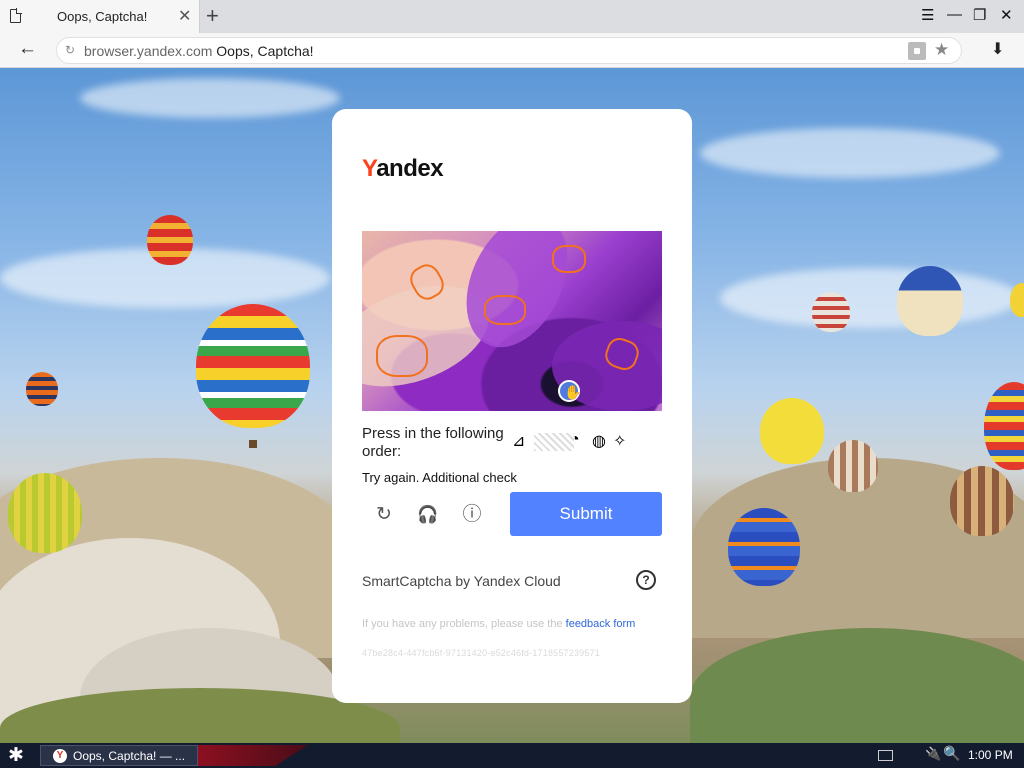 The width and height of the screenshot is (1024, 768). What do you see at coordinates (27, 49) in the screenshot?
I see `back-button: ←` at bounding box center [27, 49].